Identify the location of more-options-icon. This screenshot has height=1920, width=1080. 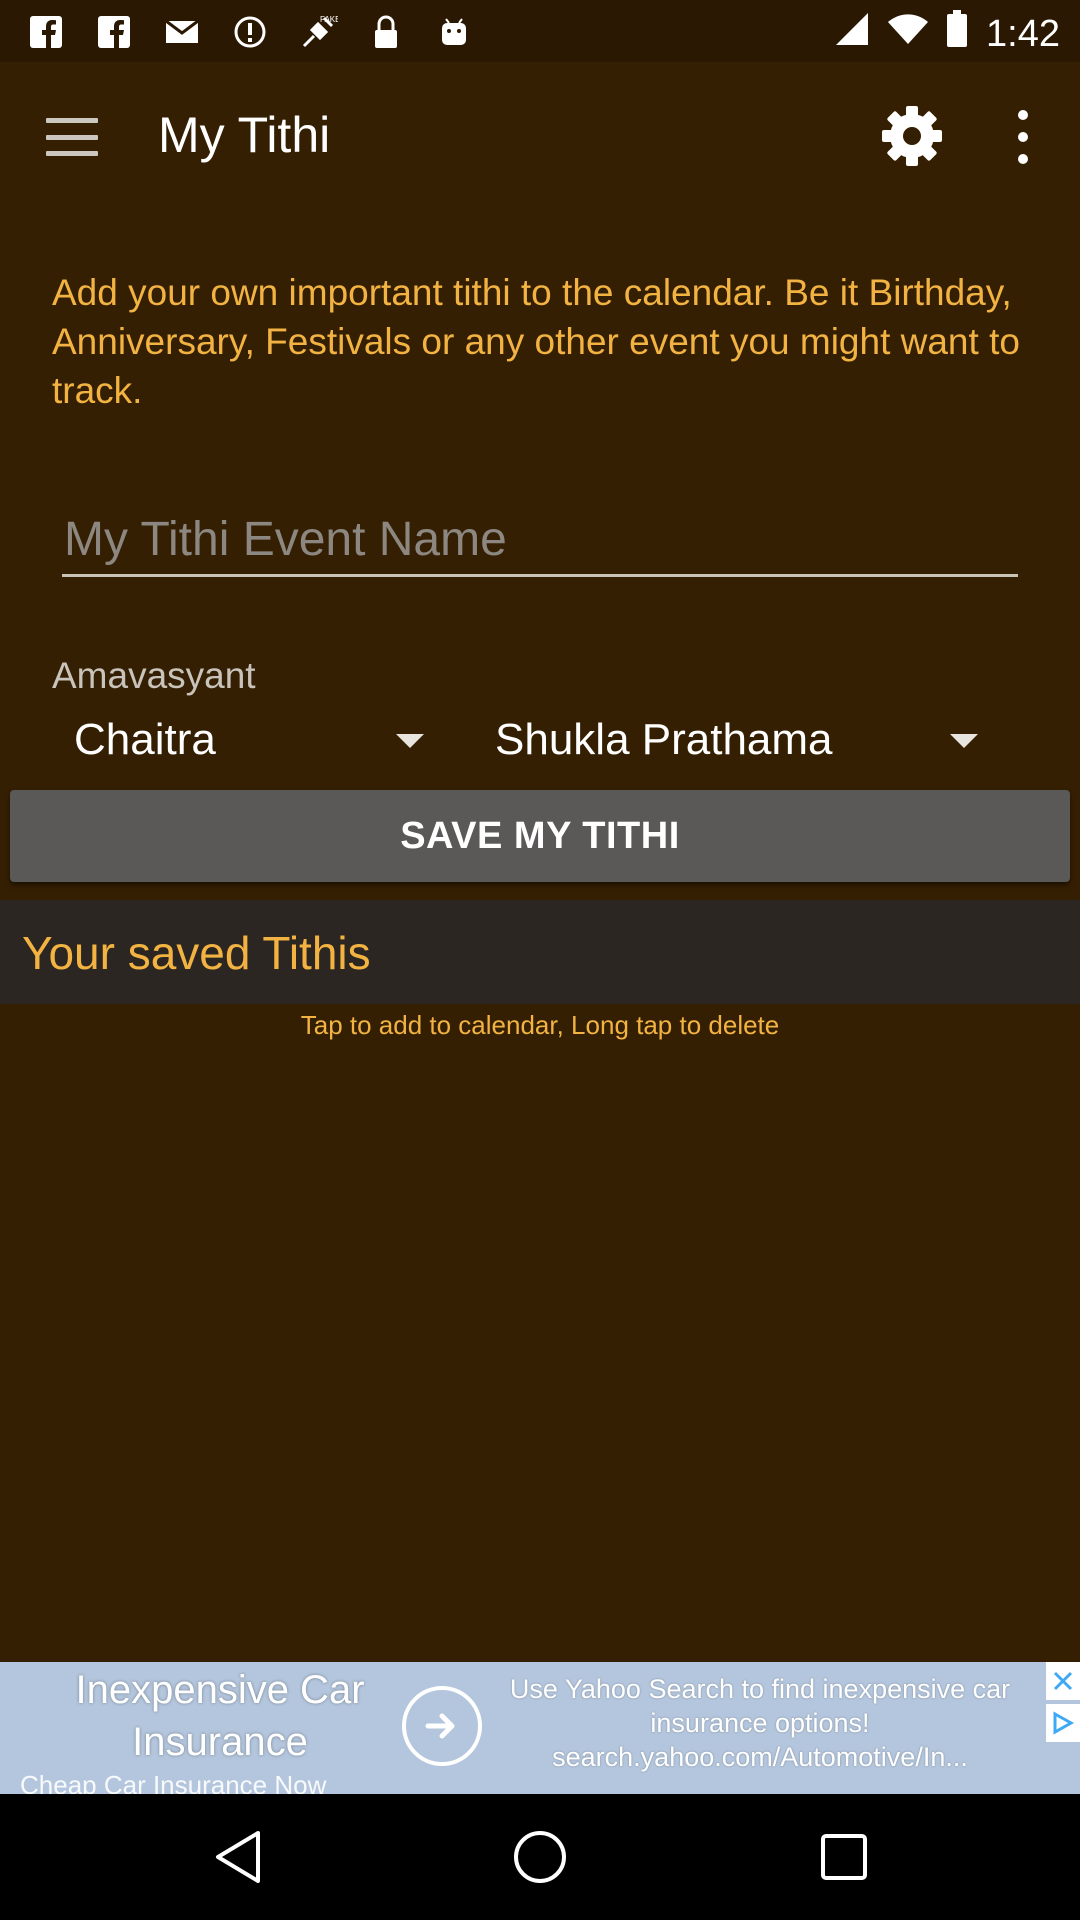
(1023, 137).